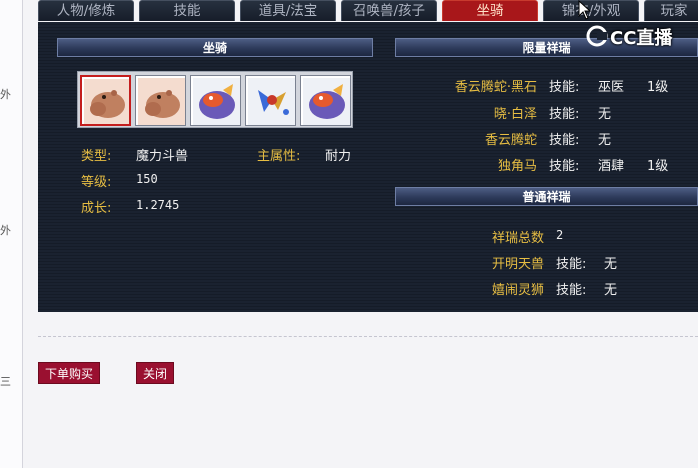  What do you see at coordinates (389, 10) in the screenshot?
I see `tab-summons: 召唤兽/孩子` at bounding box center [389, 10].